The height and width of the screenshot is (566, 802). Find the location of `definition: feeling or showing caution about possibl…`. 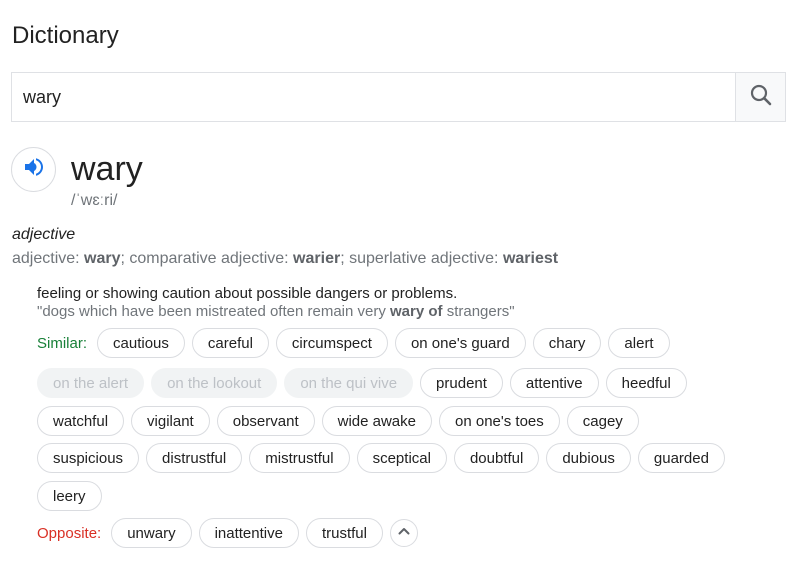

definition: feeling or showing caution about possibl… is located at coordinates (247, 293).